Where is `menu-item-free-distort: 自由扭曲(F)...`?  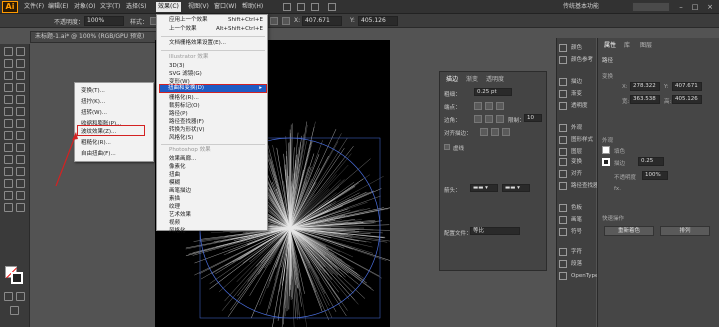
menu-item-free-distort: 自由扭曲(F)... is located at coordinates (98, 154).